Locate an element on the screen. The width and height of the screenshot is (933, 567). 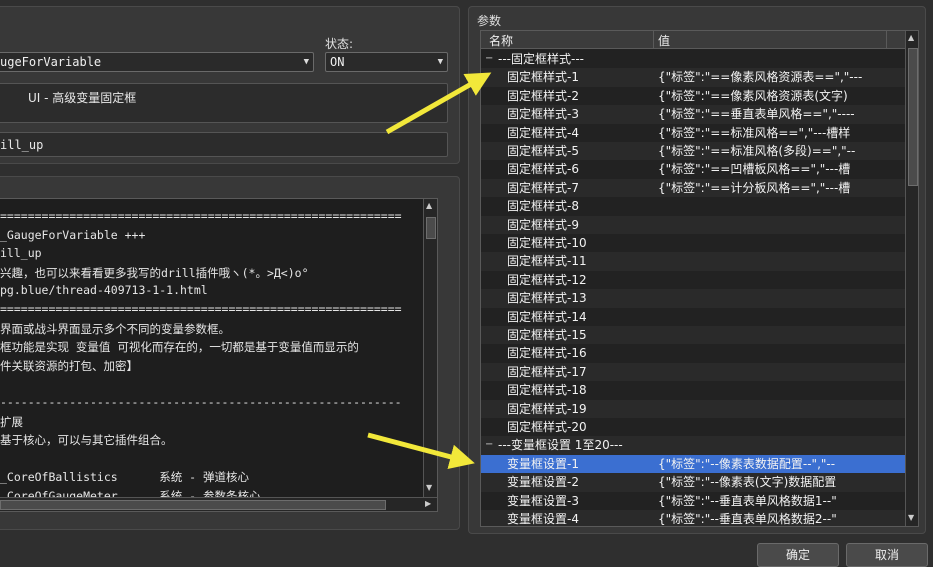
arrow-to-setting-row is located at coordinates (421, 450).